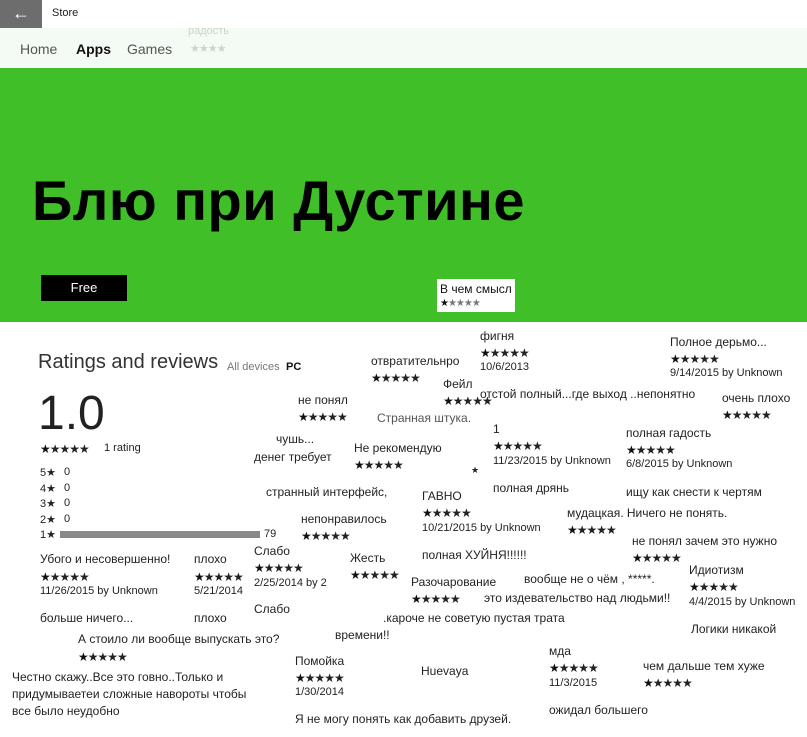 Image resolution: width=807 pixels, height=737 pixels. Describe the element at coordinates (65, 449) in the screenshot. I see `average-stars: ★★★★★` at that location.